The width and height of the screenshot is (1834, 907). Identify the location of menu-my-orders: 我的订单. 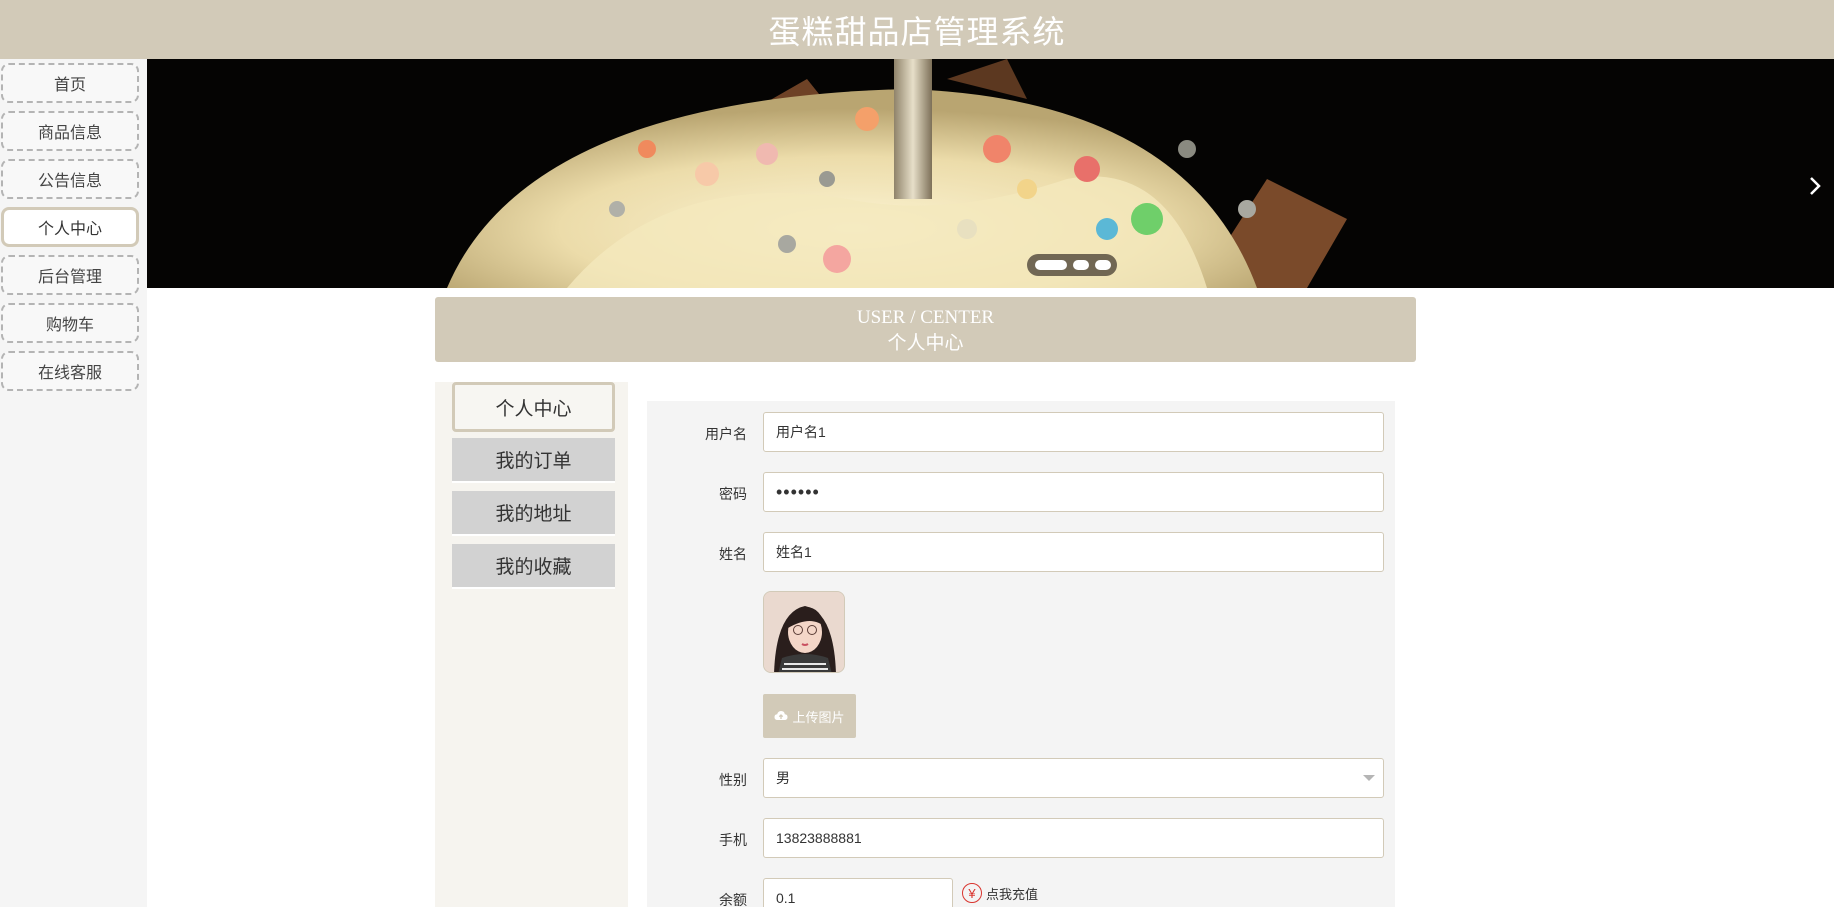
(533, 460).